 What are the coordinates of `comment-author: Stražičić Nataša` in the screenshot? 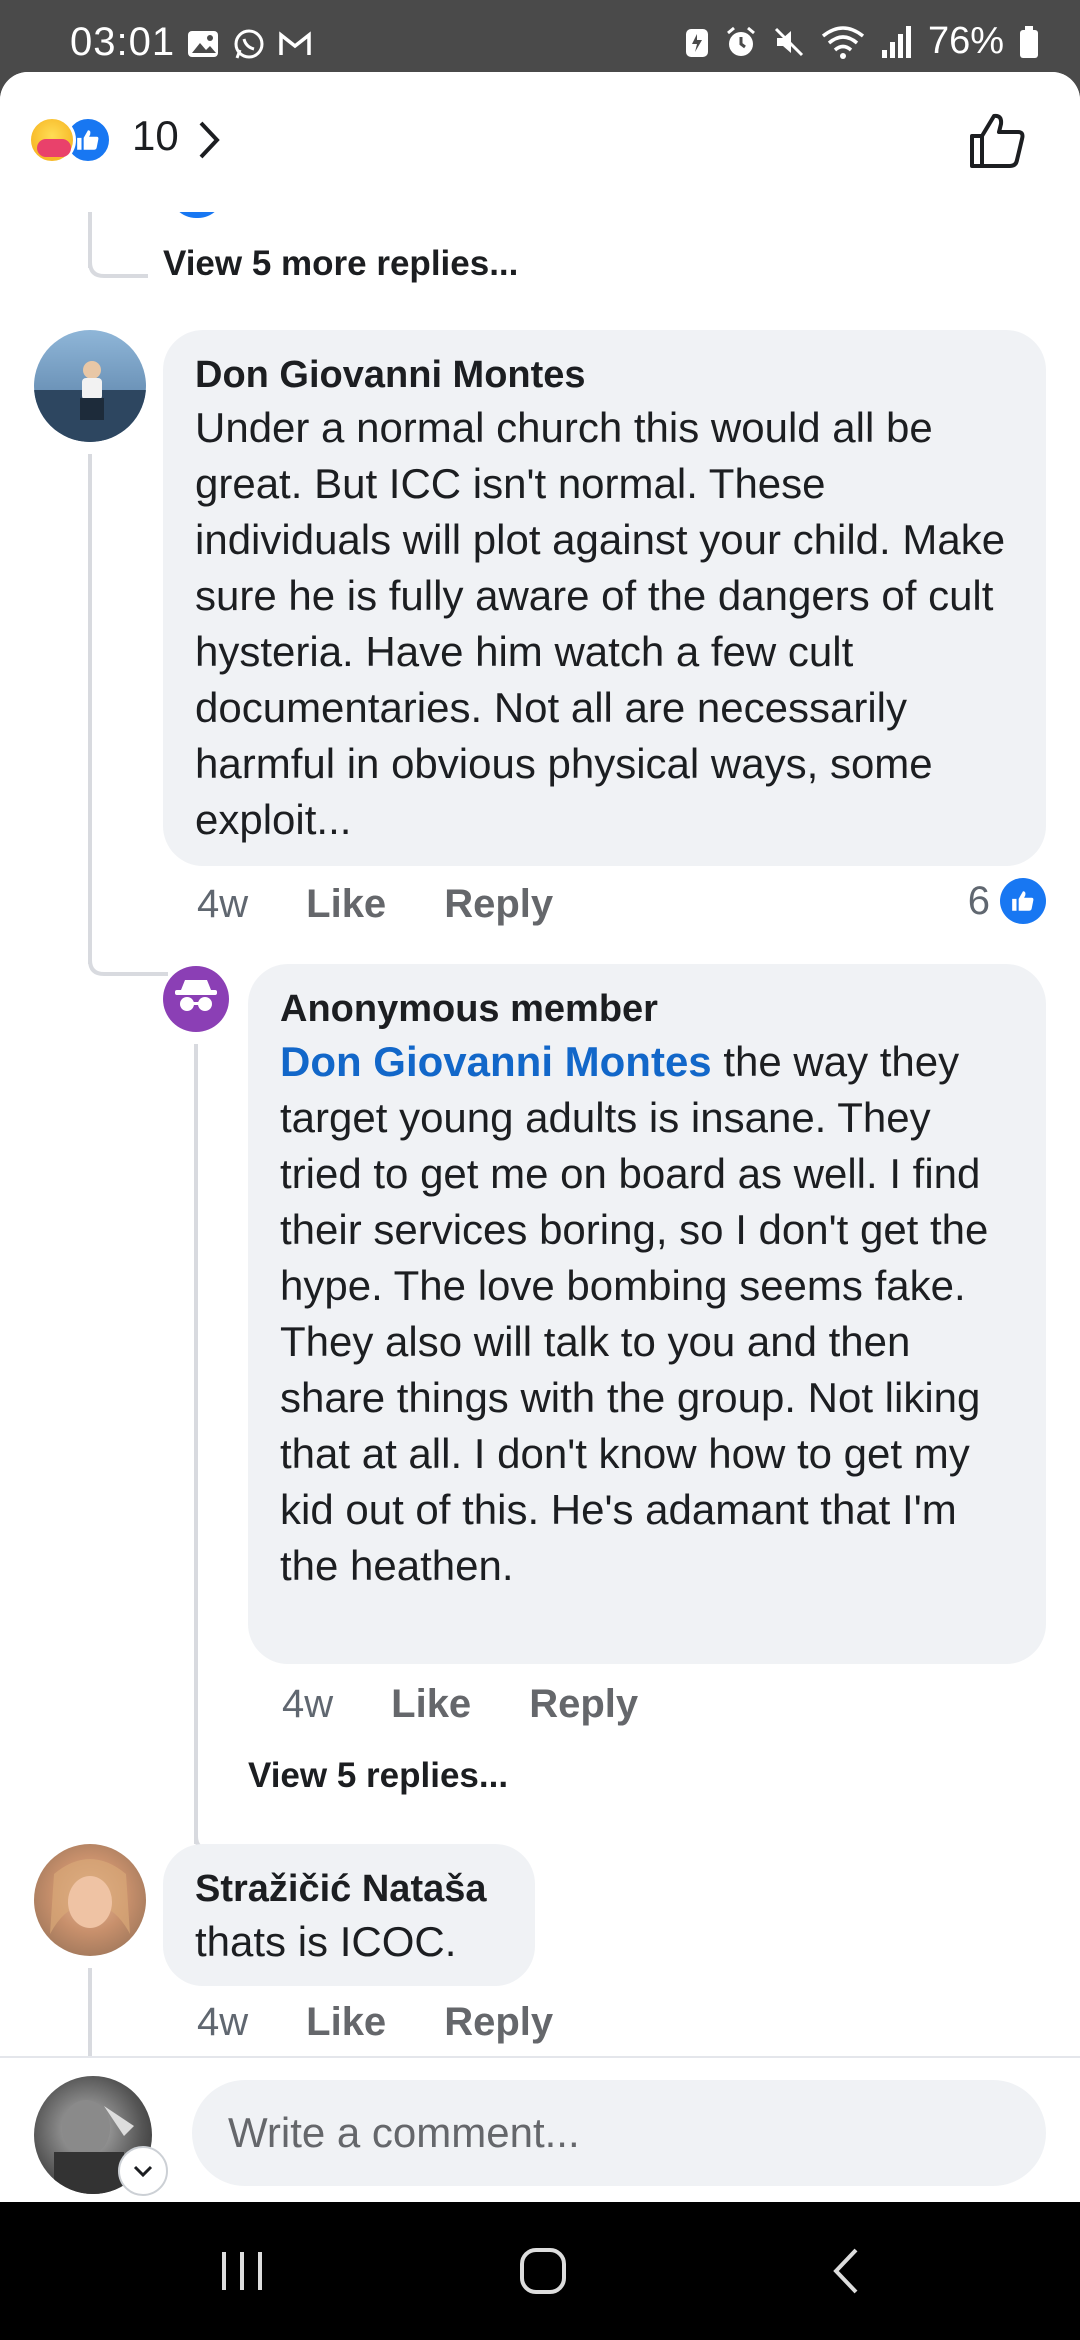 It's located at (349, 1889).